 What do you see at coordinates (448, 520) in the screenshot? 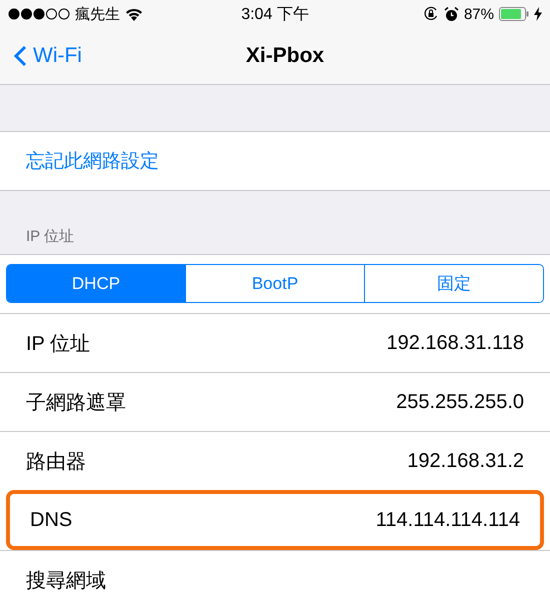
I see `row-value: 114.114.114.114` at bounding box center [448, 520].